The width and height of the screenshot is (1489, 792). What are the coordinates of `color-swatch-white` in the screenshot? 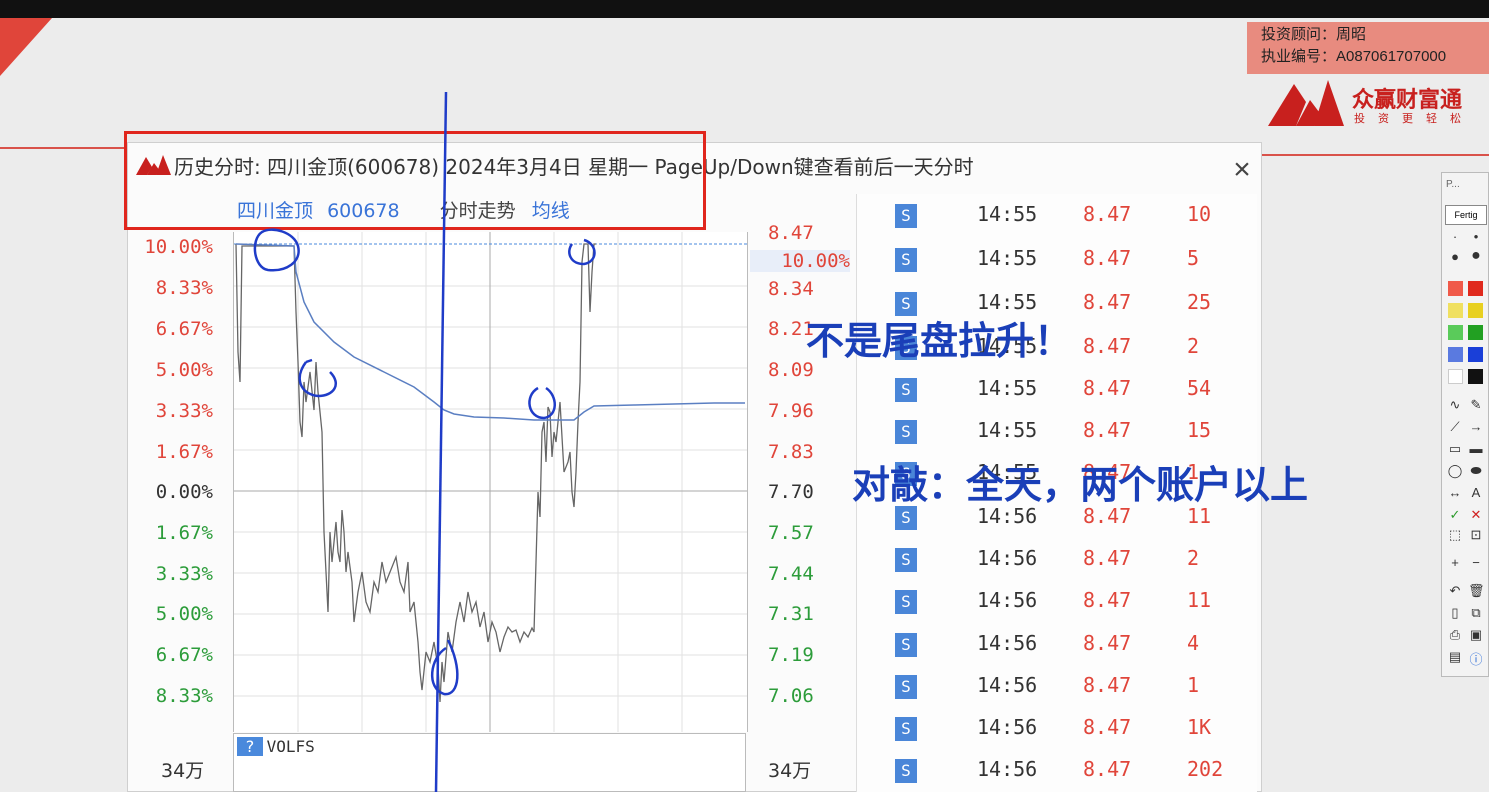 It's located at (1455, 376).